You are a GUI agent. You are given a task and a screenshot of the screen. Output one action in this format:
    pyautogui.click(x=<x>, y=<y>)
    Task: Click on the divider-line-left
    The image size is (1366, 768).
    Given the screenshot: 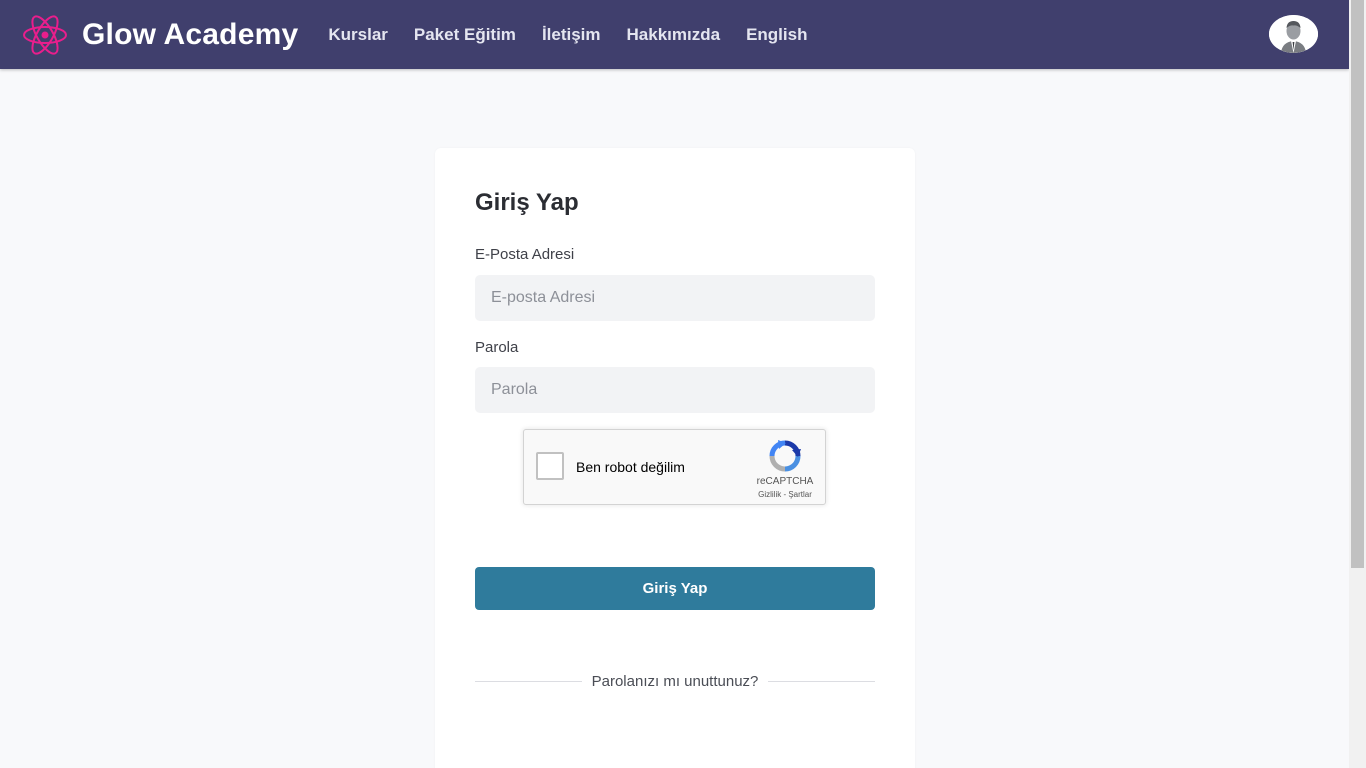 What is the action you would take?
    pyautogui.click(x=528, y=681)
    